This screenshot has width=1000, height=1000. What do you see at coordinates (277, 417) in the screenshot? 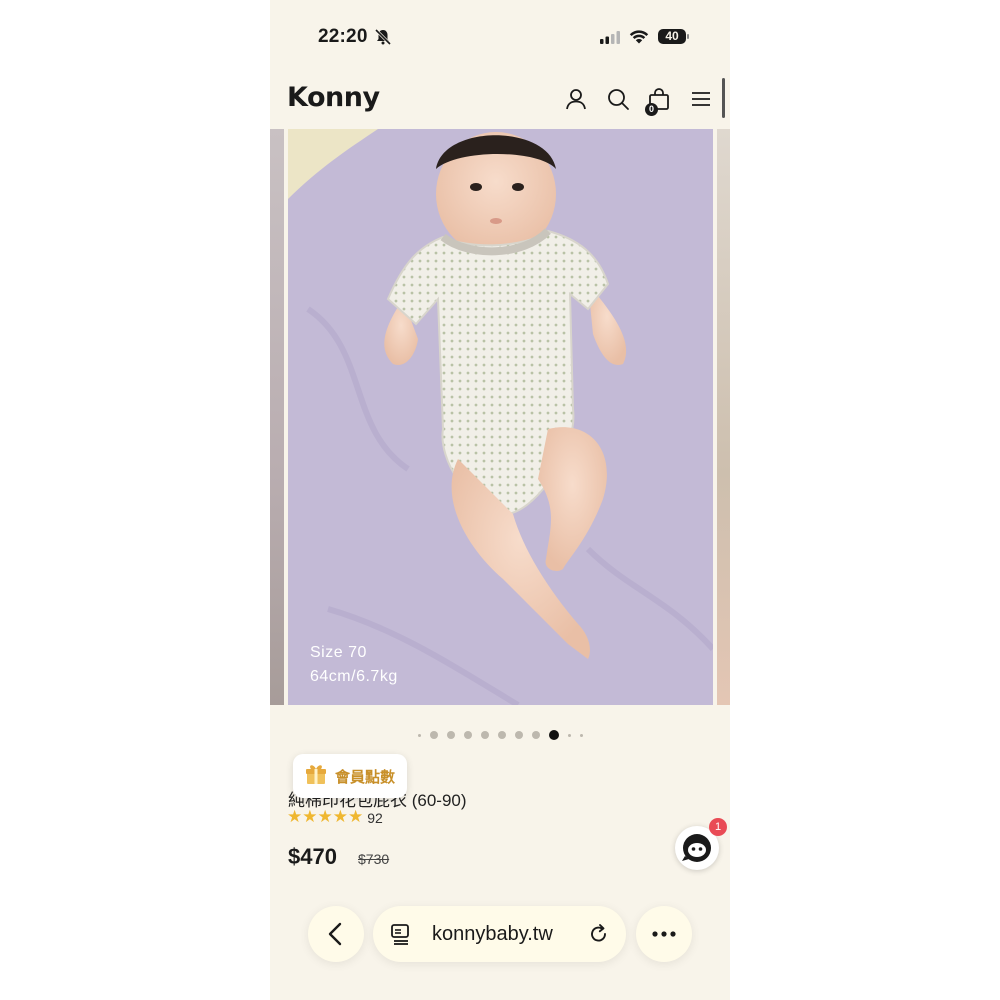
I see `previous-slide-peek` at bounding box center [277, 417].